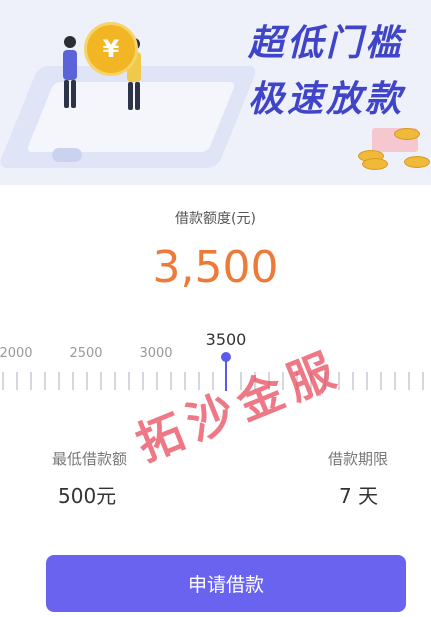 The height and width of the screenshot is (617, 431). I want to click on slider-tick-label: 3000, so click(156, 353).